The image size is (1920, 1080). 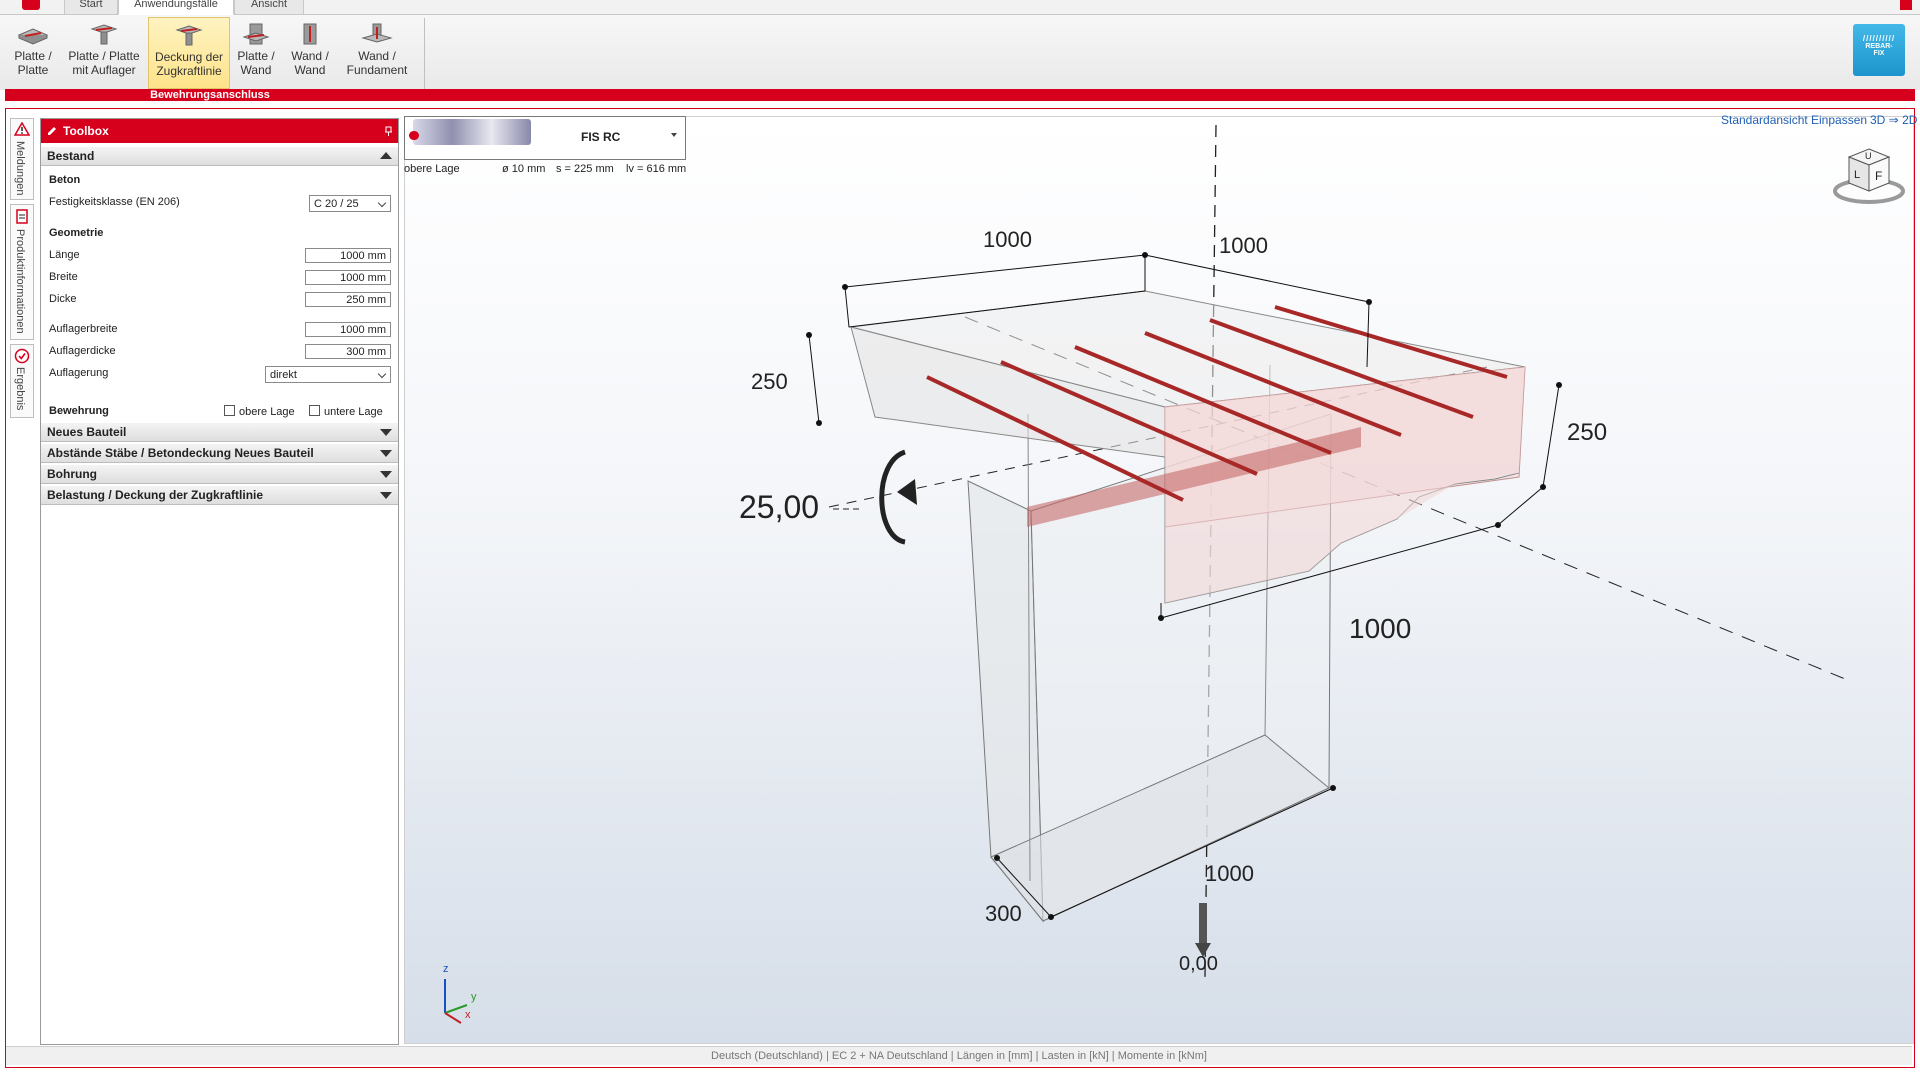 What do you see at coordinates (348, 299) in the screenshot?
I see `dicke-input: 250 mm` at bounding box center [348, 299].